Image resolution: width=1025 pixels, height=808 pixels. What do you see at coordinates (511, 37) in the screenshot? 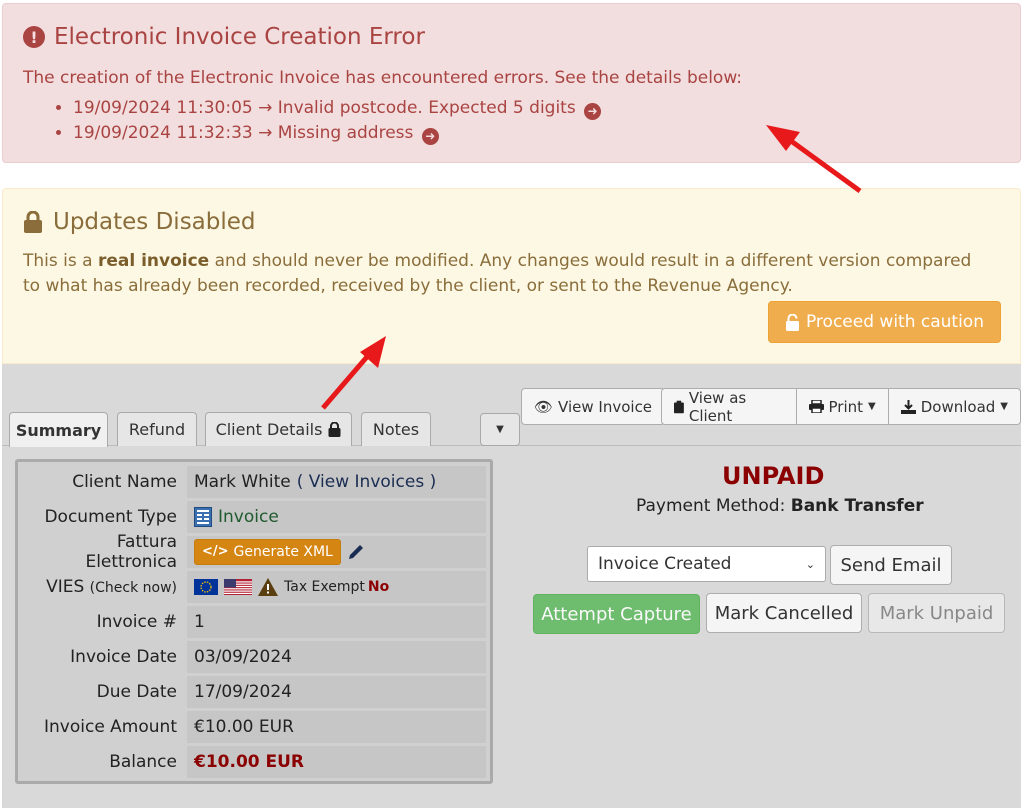
I see `error-title: ! Electronic Invoice Creation Error` at bounding box center [511, 37].